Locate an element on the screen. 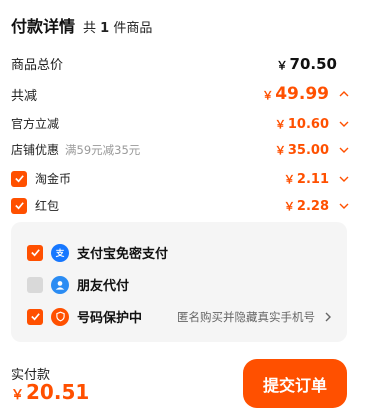 This screenshot has width=365, height=417. store-discount-row: 店铺优惠 满59元减35元 ￥ 35.00 is located at coordinates (181, 149).